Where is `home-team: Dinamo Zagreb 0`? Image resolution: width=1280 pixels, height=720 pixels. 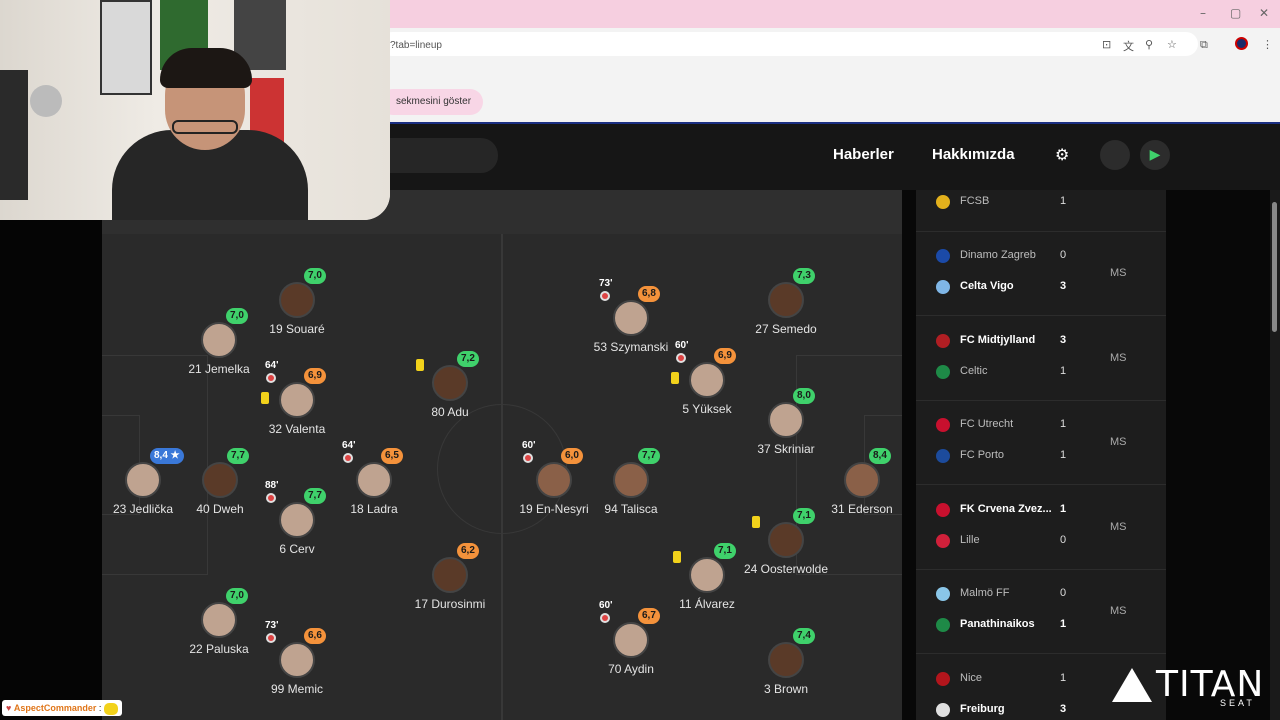 home-team: Dinamo Zagreb 0 is located at coordinates (1041, 256).